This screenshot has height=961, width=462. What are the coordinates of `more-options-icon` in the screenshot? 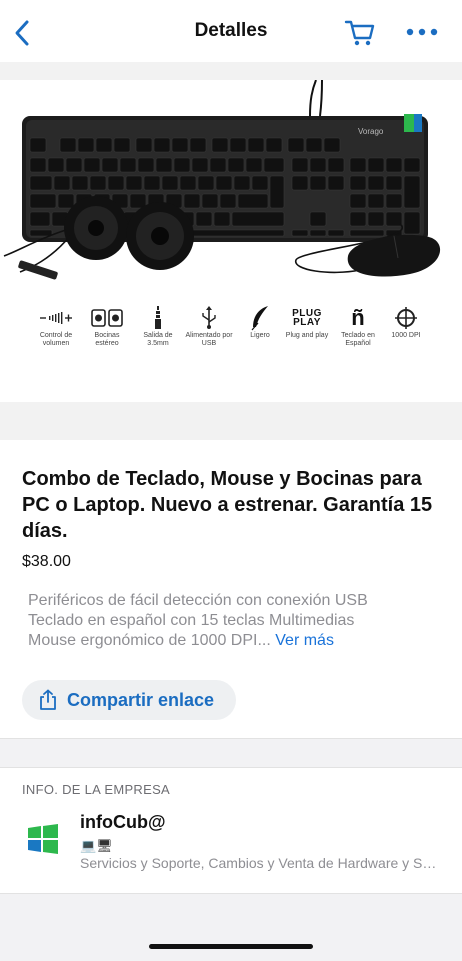 It's located at (422, 32).